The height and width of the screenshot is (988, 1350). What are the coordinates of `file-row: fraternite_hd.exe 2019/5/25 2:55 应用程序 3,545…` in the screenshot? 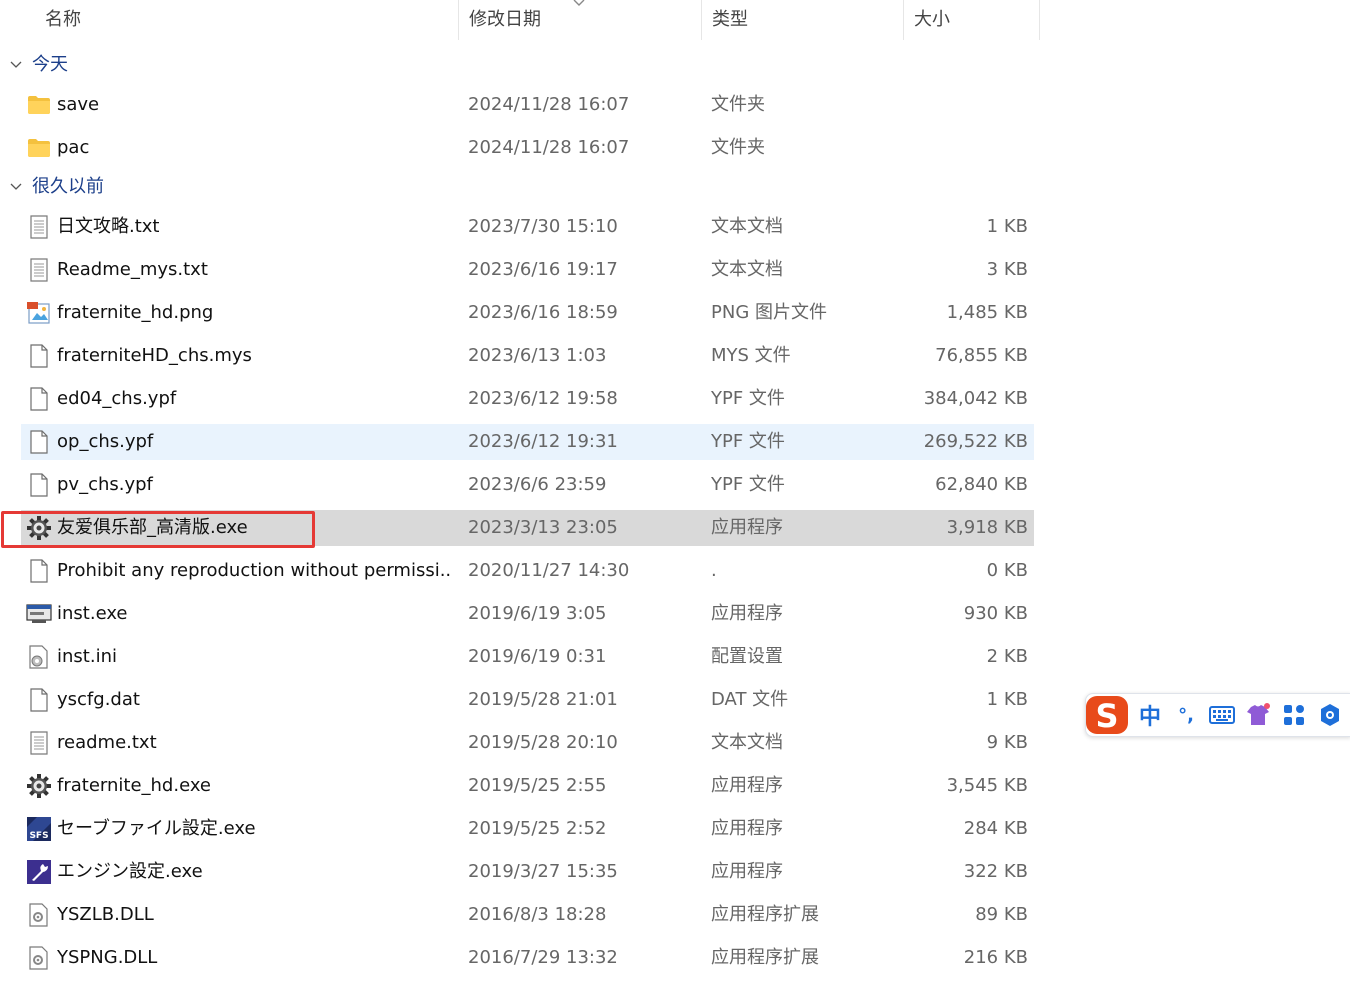 It's located at (527, 786).